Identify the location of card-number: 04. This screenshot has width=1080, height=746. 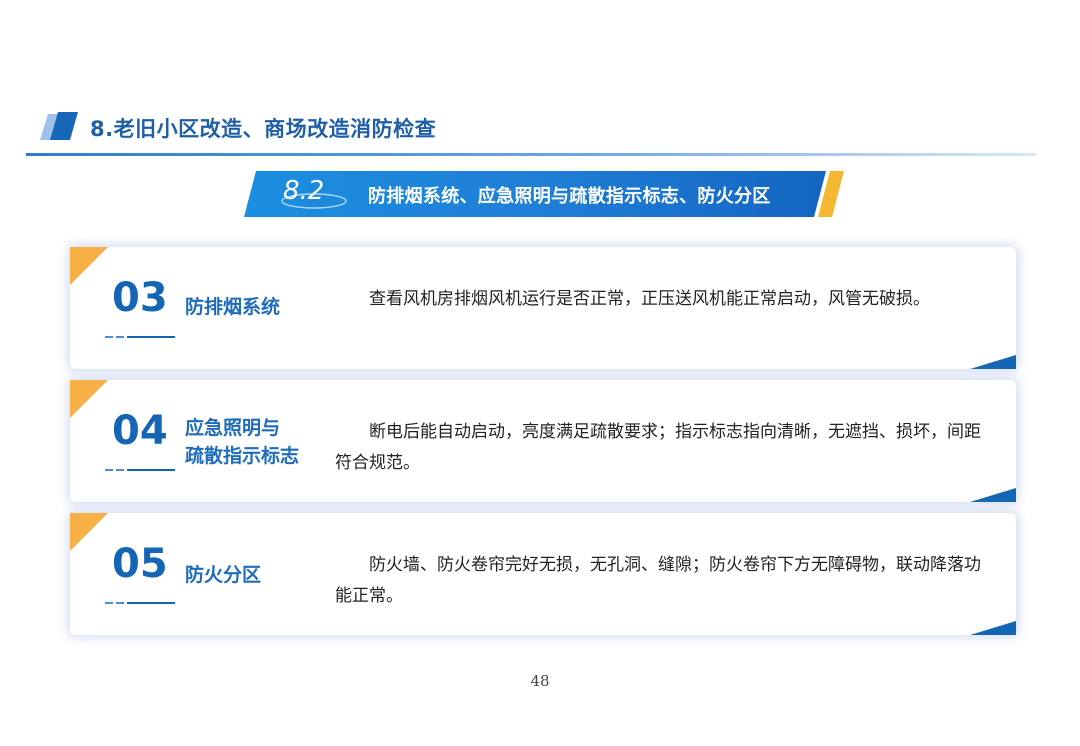
(140, 431).